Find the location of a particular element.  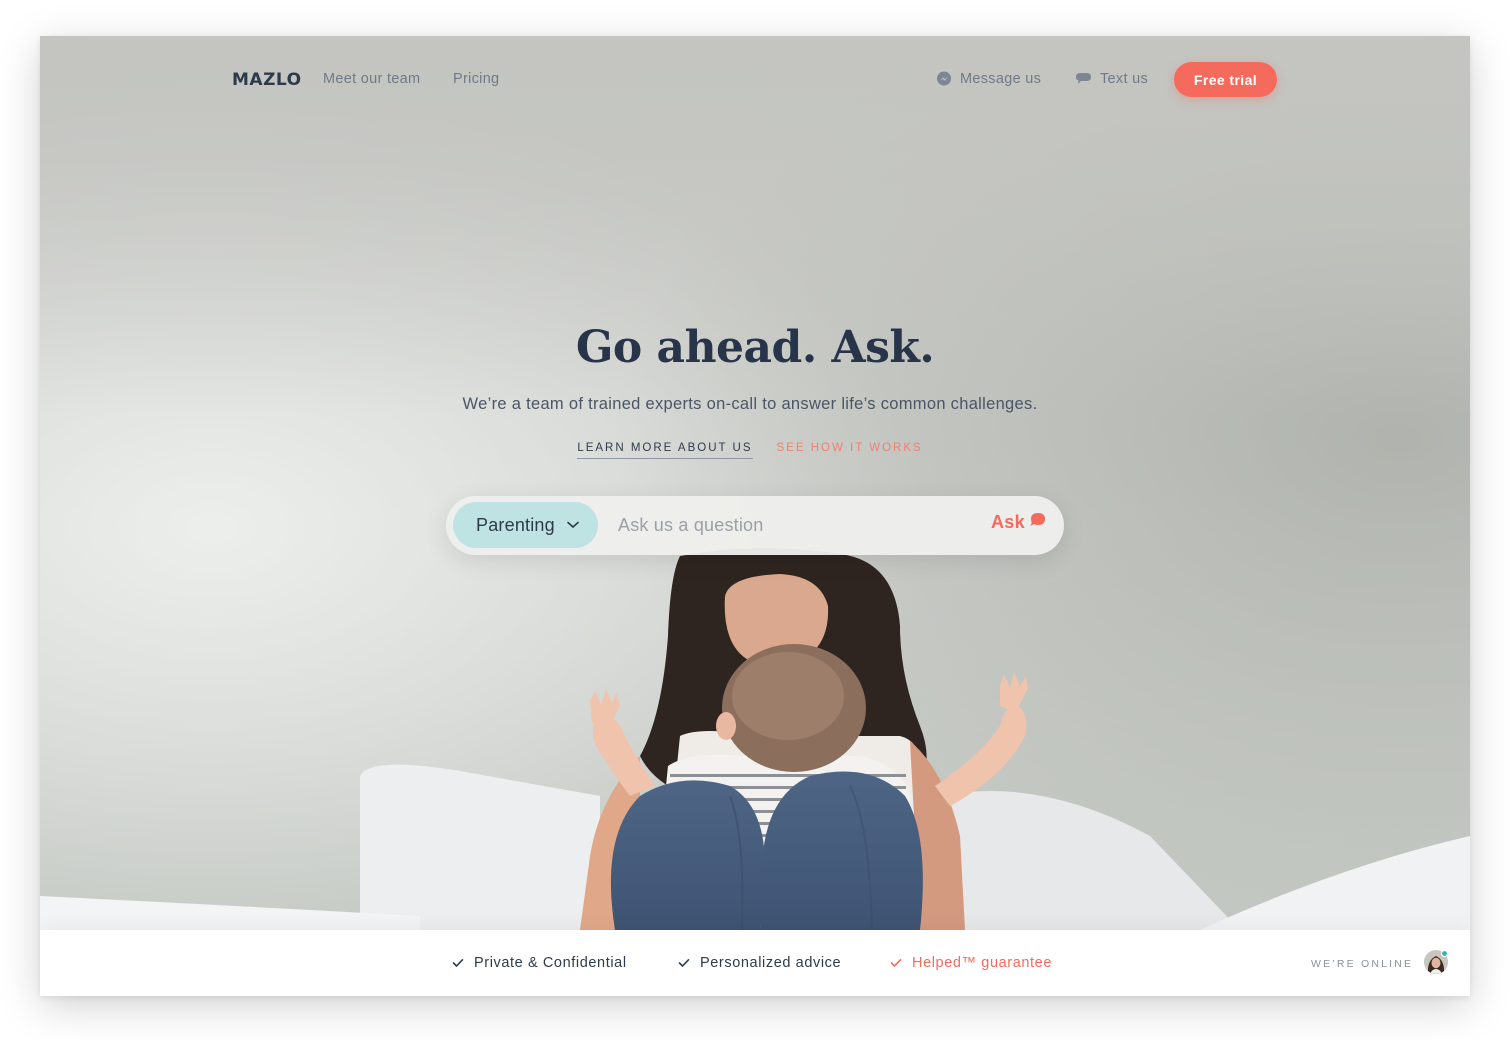

hero-links: LEARN MORE ABOUT US SEE HOW IT WORKS is located at coordinates (750, 450).